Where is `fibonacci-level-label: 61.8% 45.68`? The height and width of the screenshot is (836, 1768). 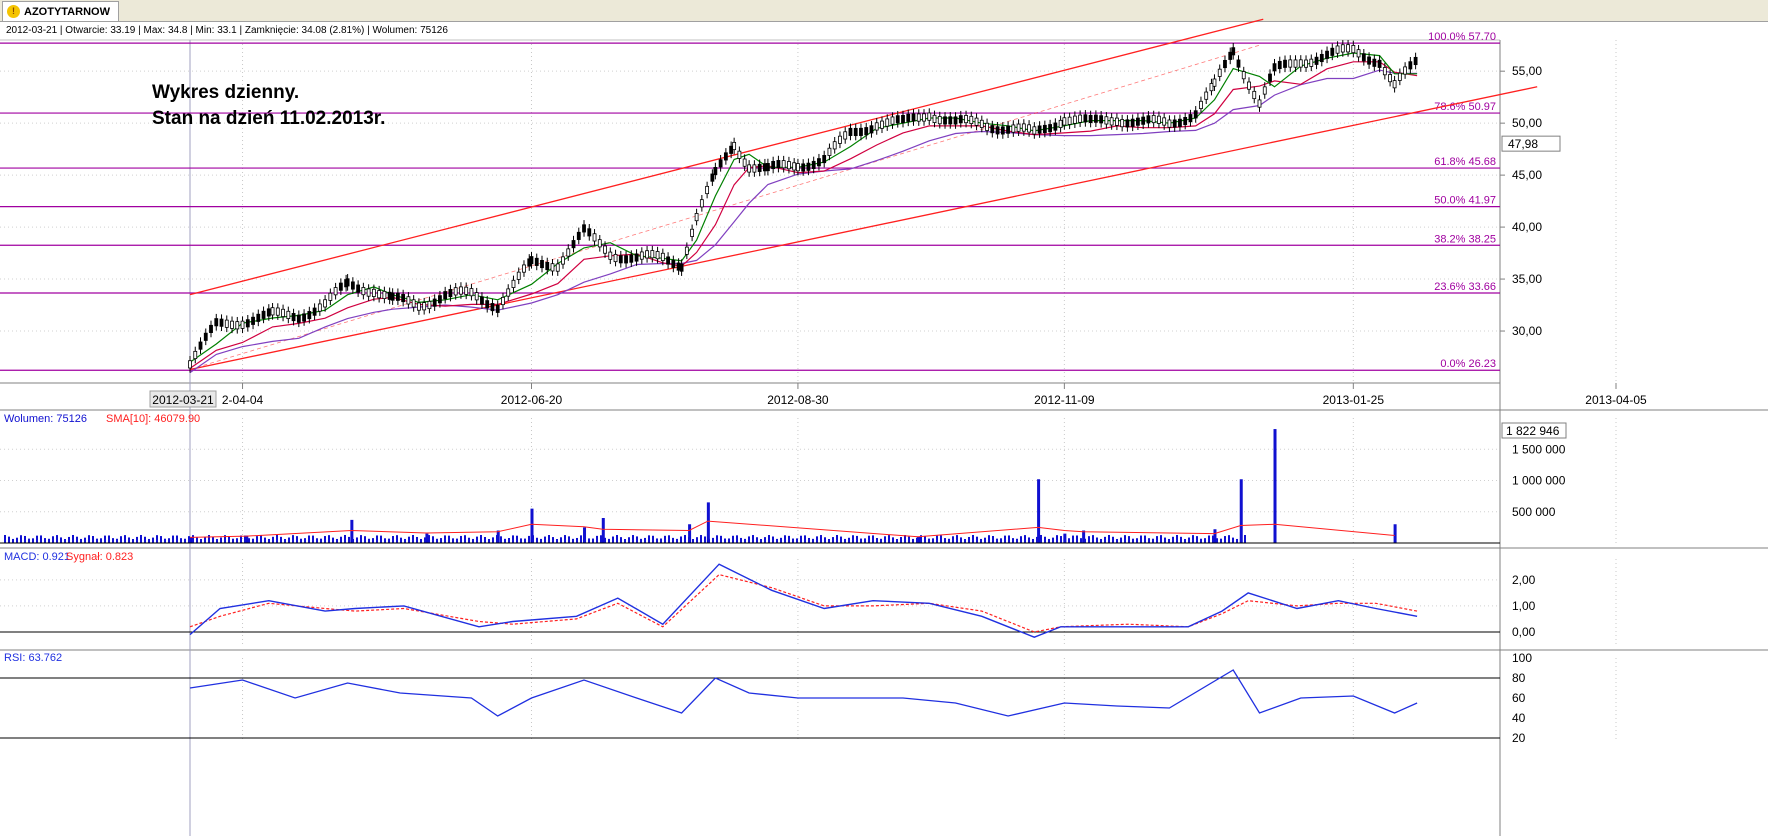
fibonacci-level-label: 61.8% 45.68 is located at coordinates (1465, 162).